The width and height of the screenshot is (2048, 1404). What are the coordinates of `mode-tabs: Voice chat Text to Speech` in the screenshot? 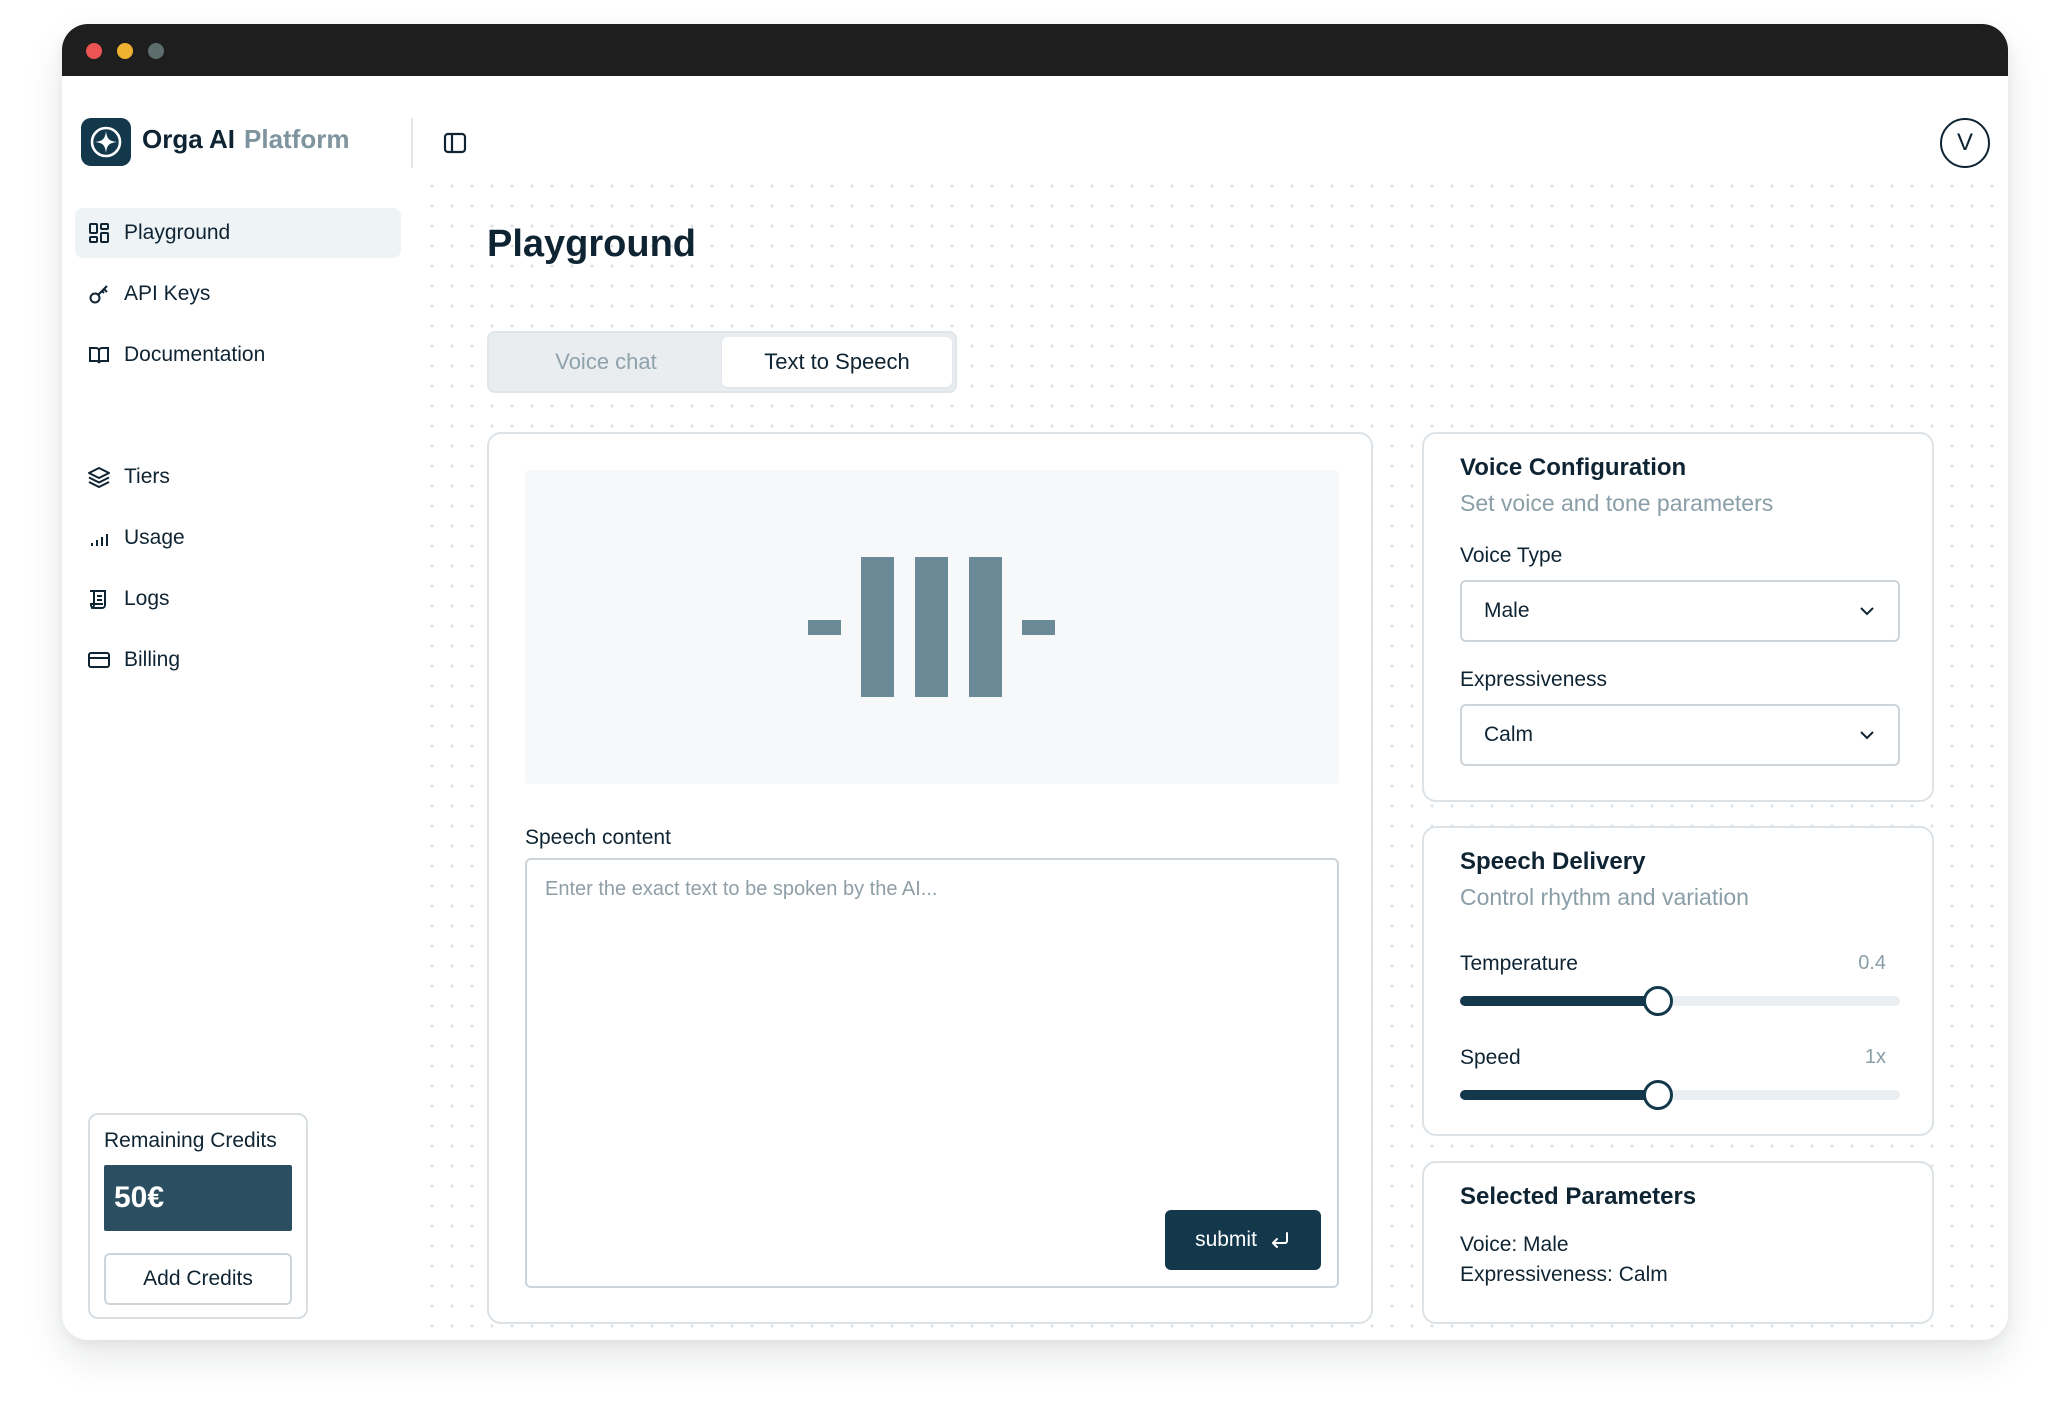 It's located at (722, 362).